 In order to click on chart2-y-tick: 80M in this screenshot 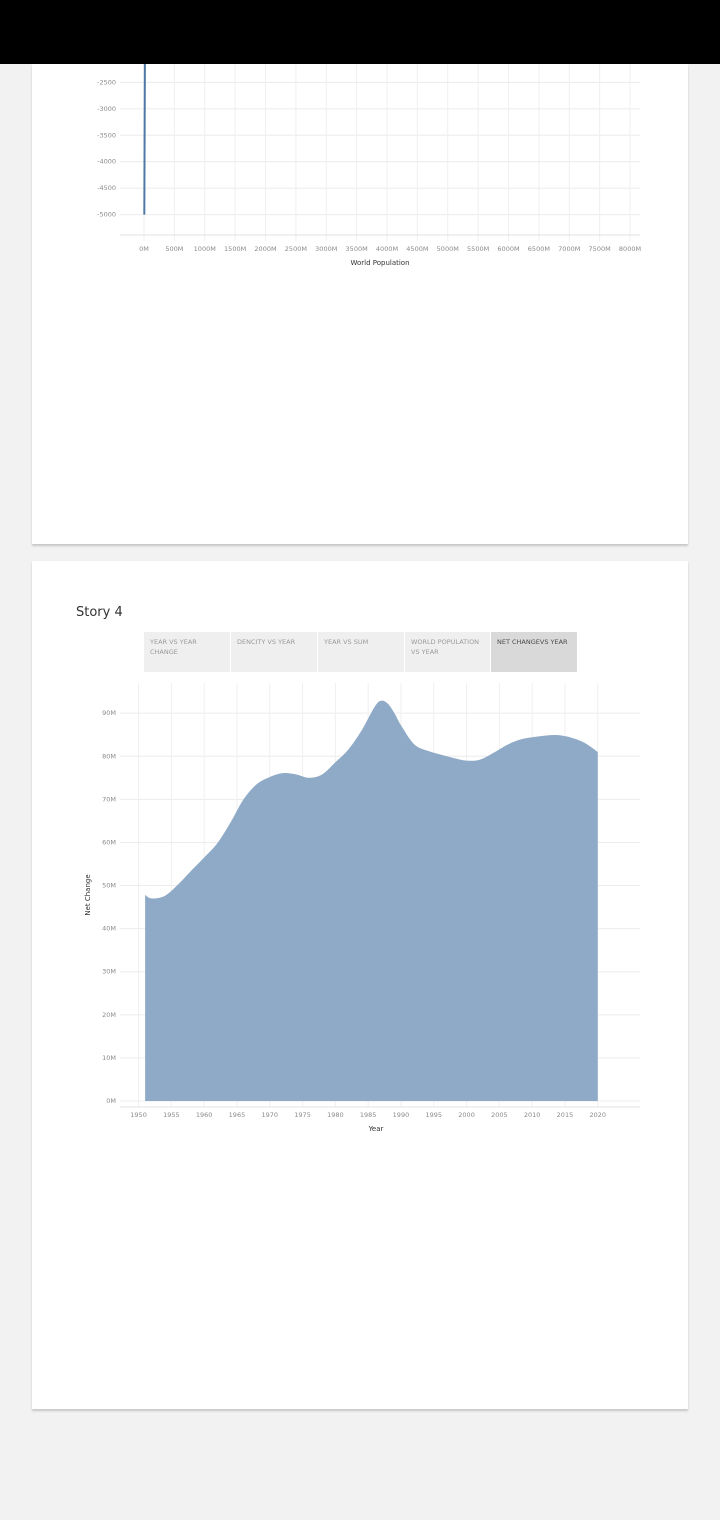, I will do `click(109, 756)`.